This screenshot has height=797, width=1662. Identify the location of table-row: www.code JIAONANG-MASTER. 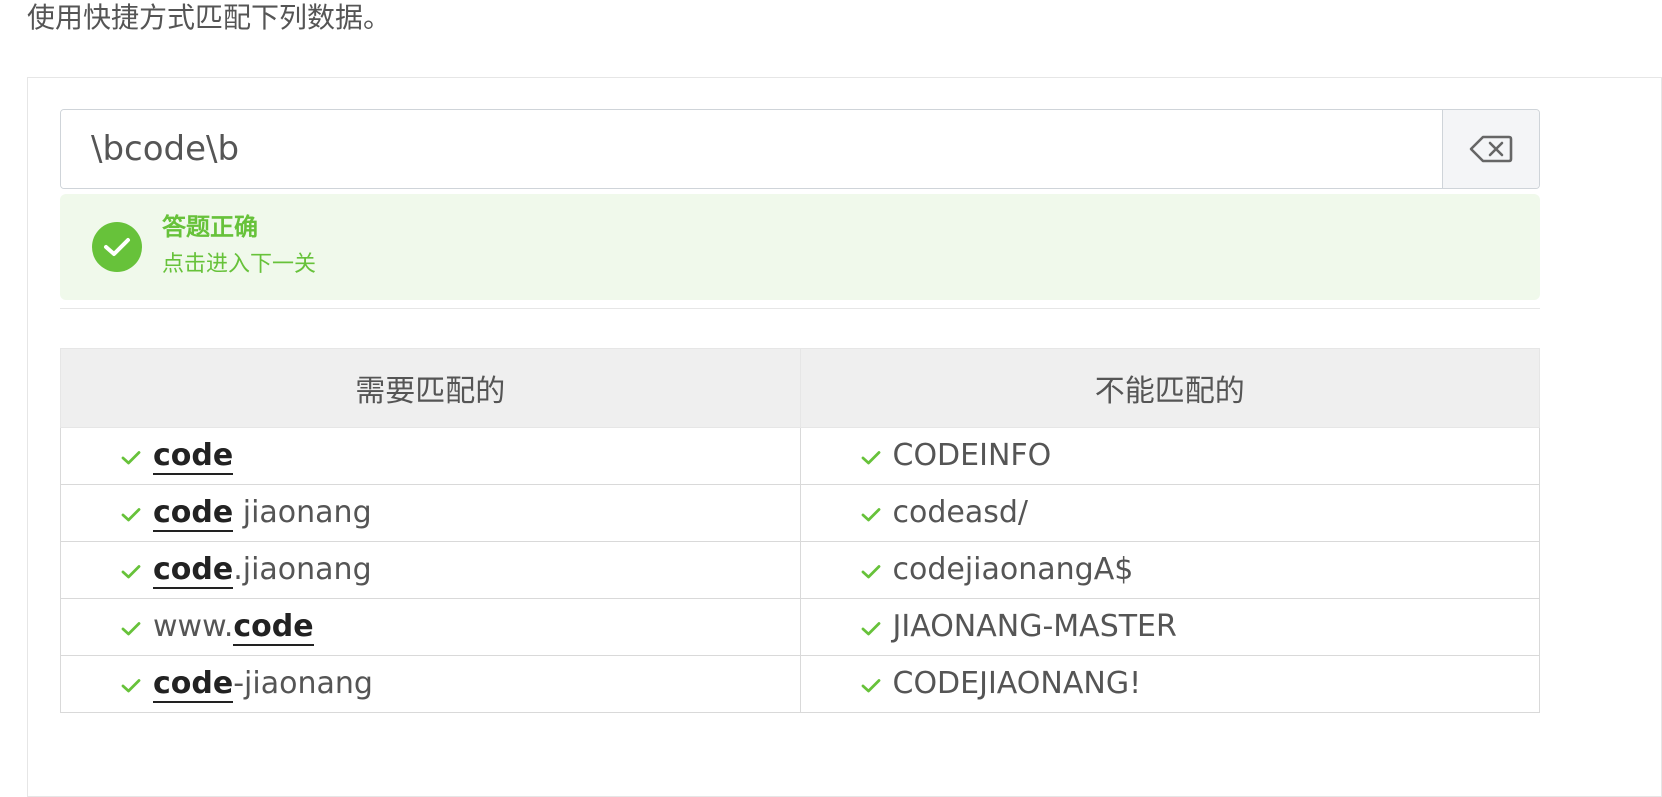
(800, 627).